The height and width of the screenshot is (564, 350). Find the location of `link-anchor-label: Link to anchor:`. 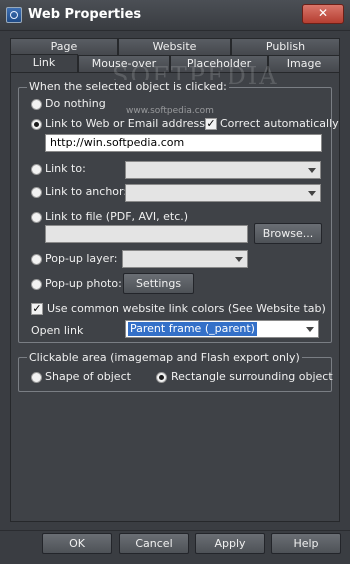

link-anchor-label: Link to anchor: is located at coordinates (86, 191).